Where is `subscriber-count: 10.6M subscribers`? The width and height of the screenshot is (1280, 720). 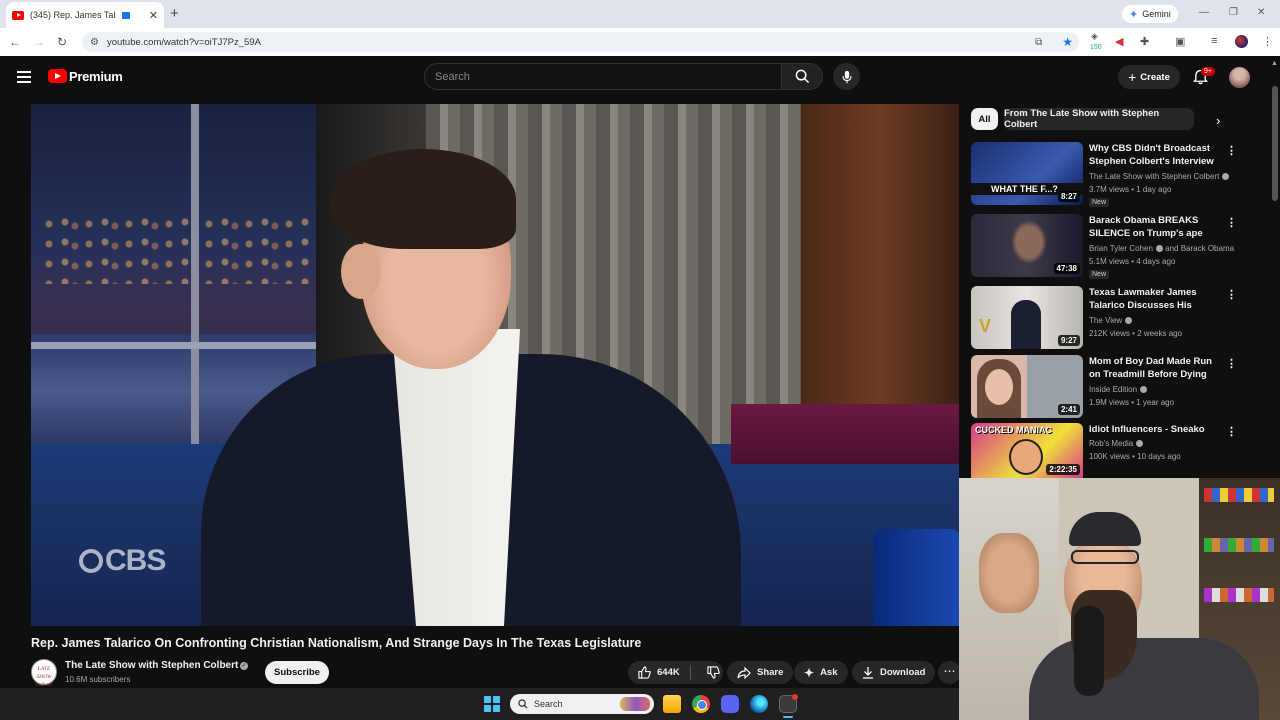 subscriber-count: 10.6M subscribers is located at coordinates (98, 679).